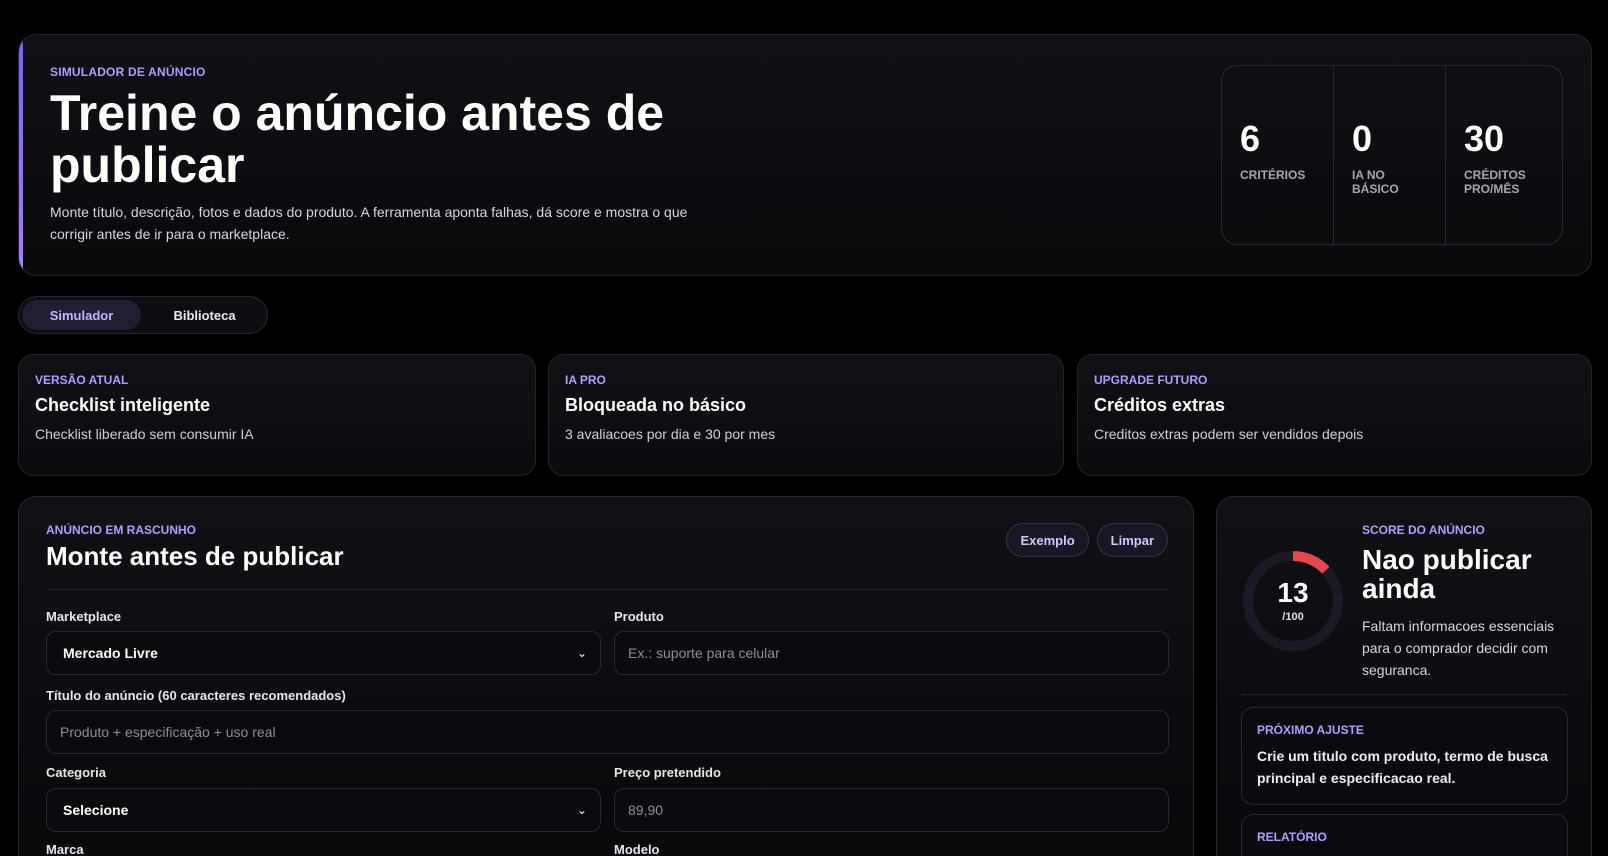 The image size is (1608, 856). I want to click on hero-accent-bar, so click(21, 155).